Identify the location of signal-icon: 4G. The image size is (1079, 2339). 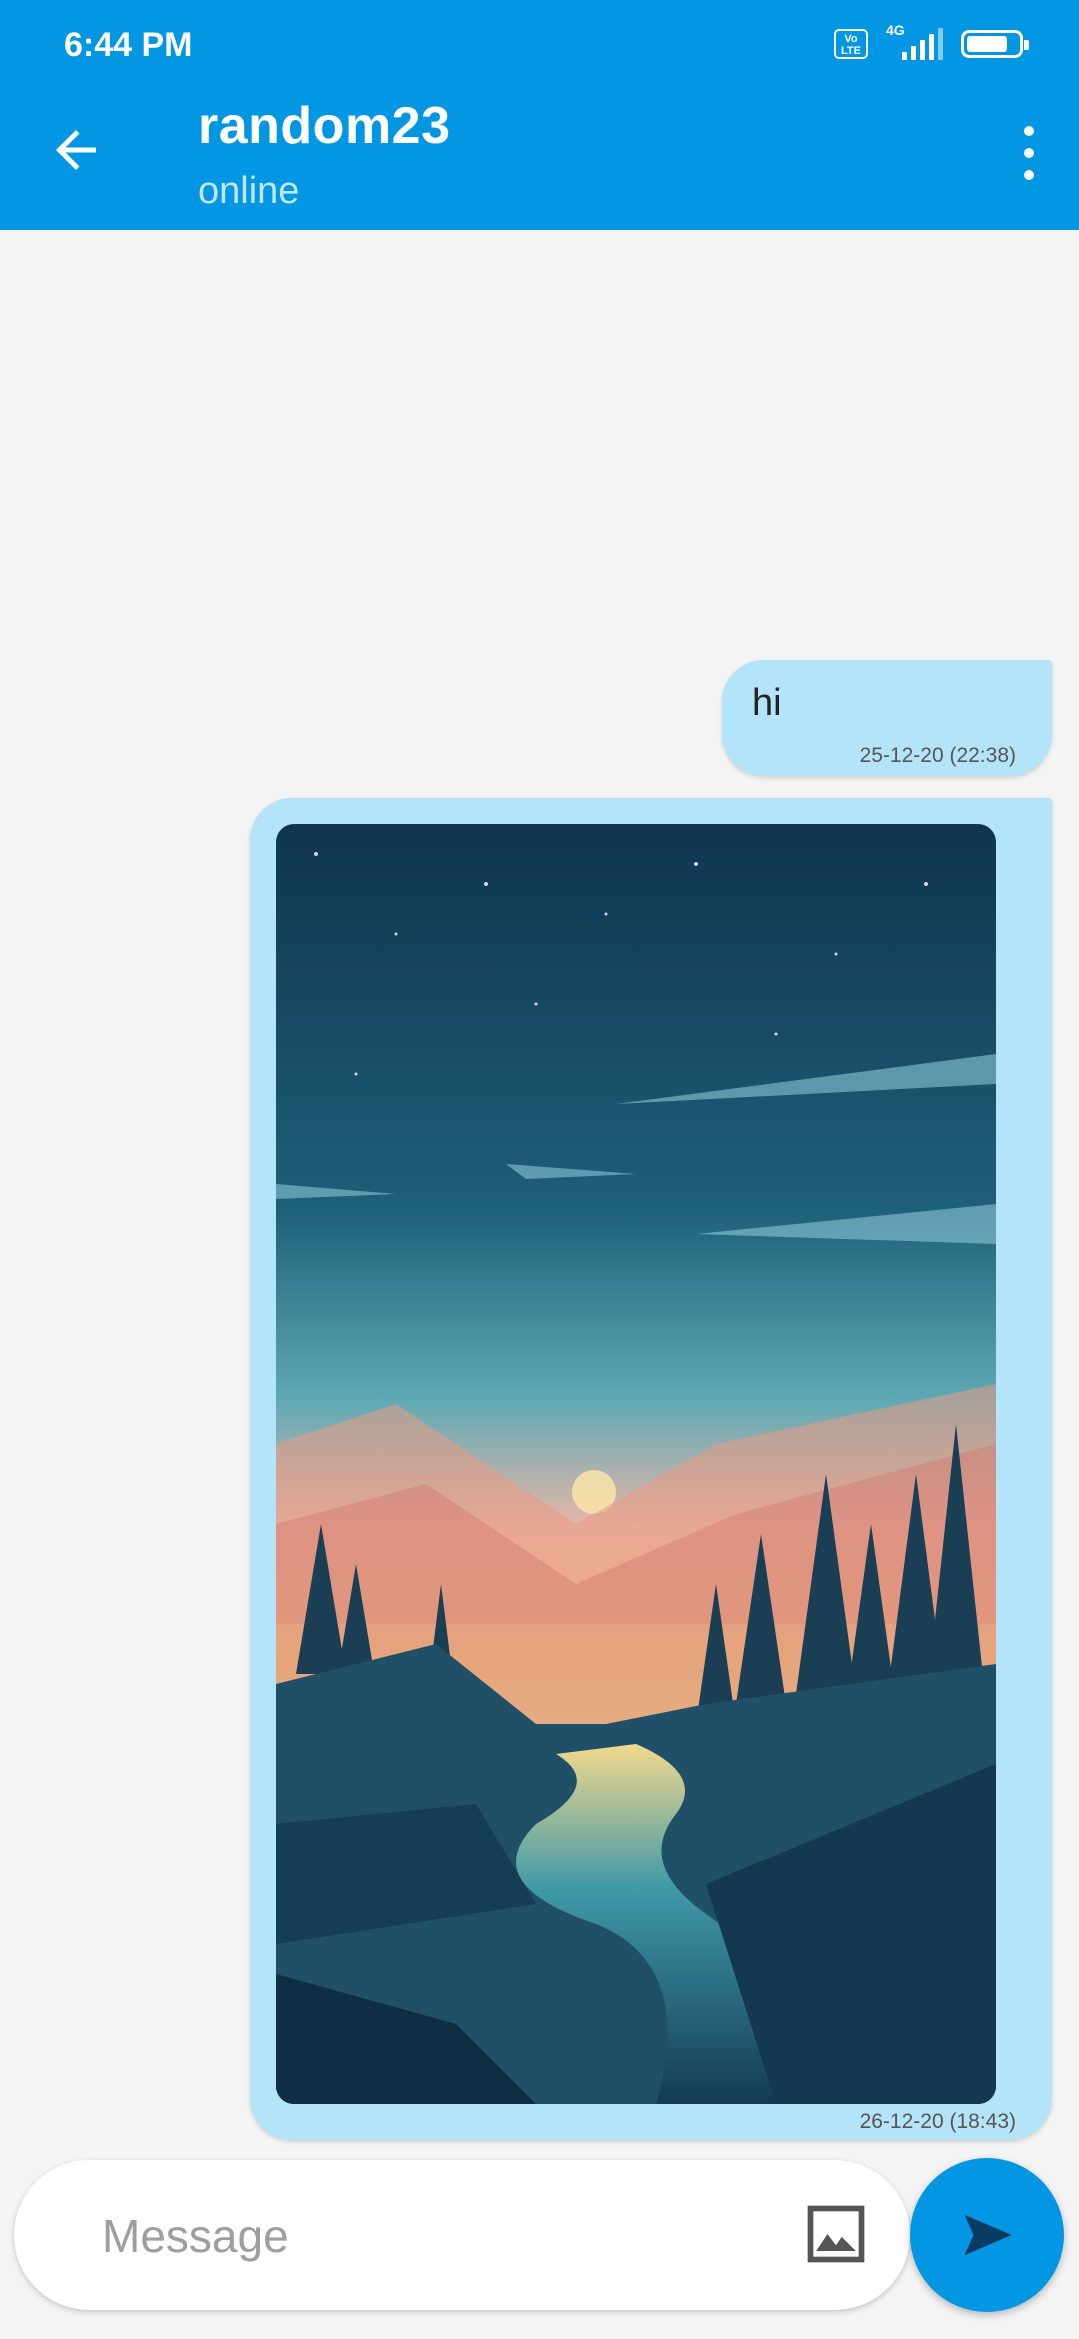
(914, 41).